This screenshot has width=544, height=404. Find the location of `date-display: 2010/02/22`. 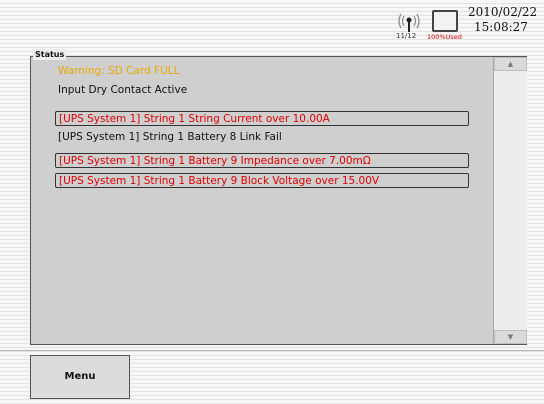

date-display: 2010/02/22 is located at coordinates (503, 12).